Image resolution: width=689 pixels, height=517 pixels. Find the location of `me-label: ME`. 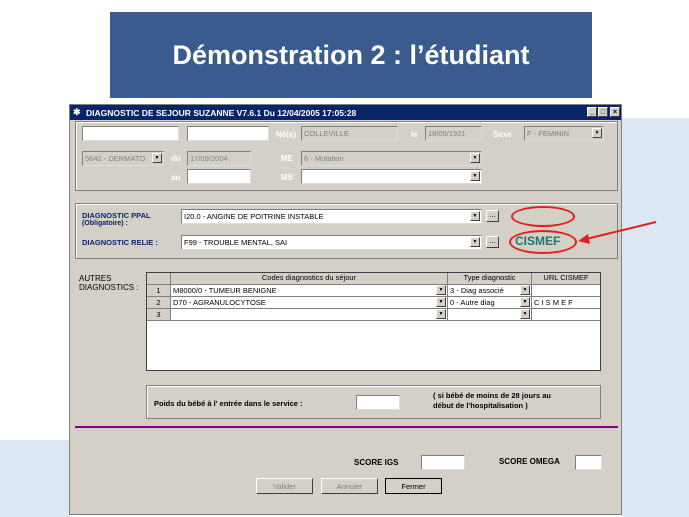

me-label: ME is located at coordinates (287, 158).